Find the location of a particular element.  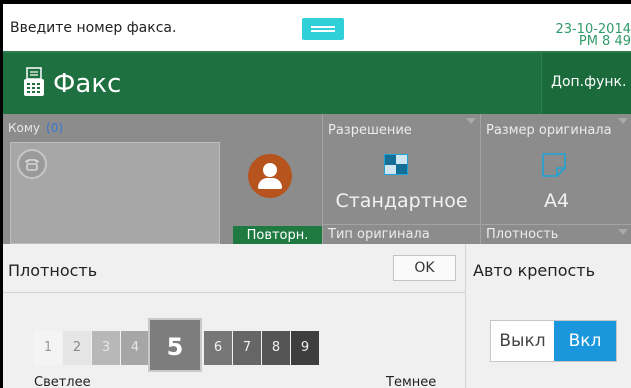

original-size-setting: Размер оригинала A4 is located at coordinates (555, 169).